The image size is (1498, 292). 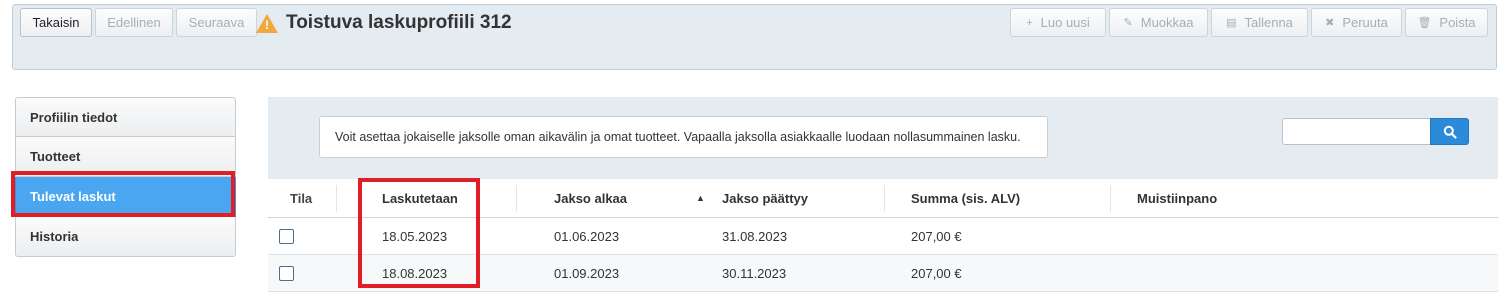 What do you see at coordinates (415, 236) in the screenshot?
I see `billing-date-cell: 18.05.2023` at bounding box center [415, 236].